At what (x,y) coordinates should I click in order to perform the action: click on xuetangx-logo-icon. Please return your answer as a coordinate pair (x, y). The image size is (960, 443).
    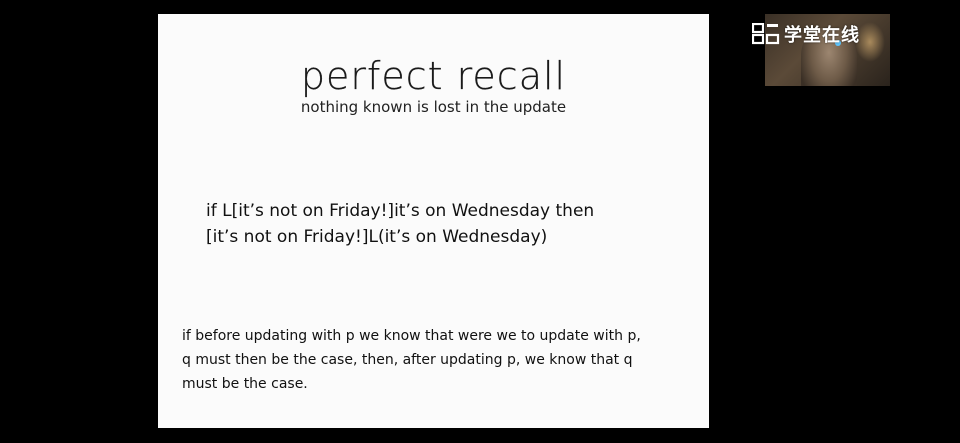
    Looking at the image, I should click on (765, 33).